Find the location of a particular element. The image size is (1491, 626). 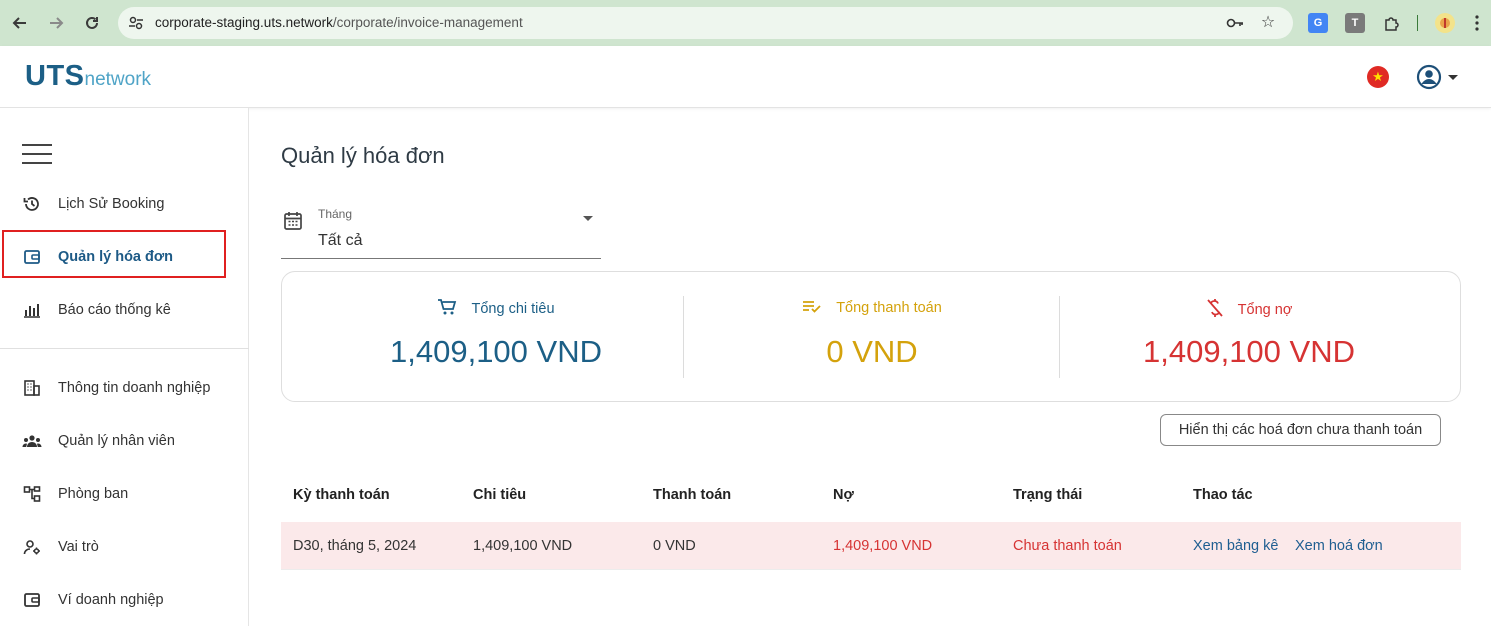

summary-total-spend: Tổng chi tiêu 1,409,100 VND is located at coordinates (496, 336).